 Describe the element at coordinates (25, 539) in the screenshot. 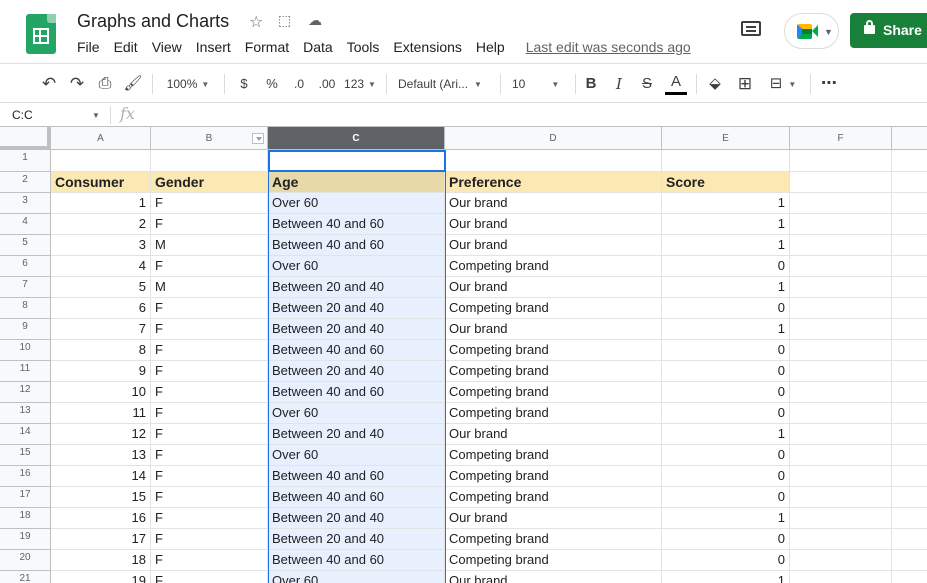

I see `row-header: 19` at that location.